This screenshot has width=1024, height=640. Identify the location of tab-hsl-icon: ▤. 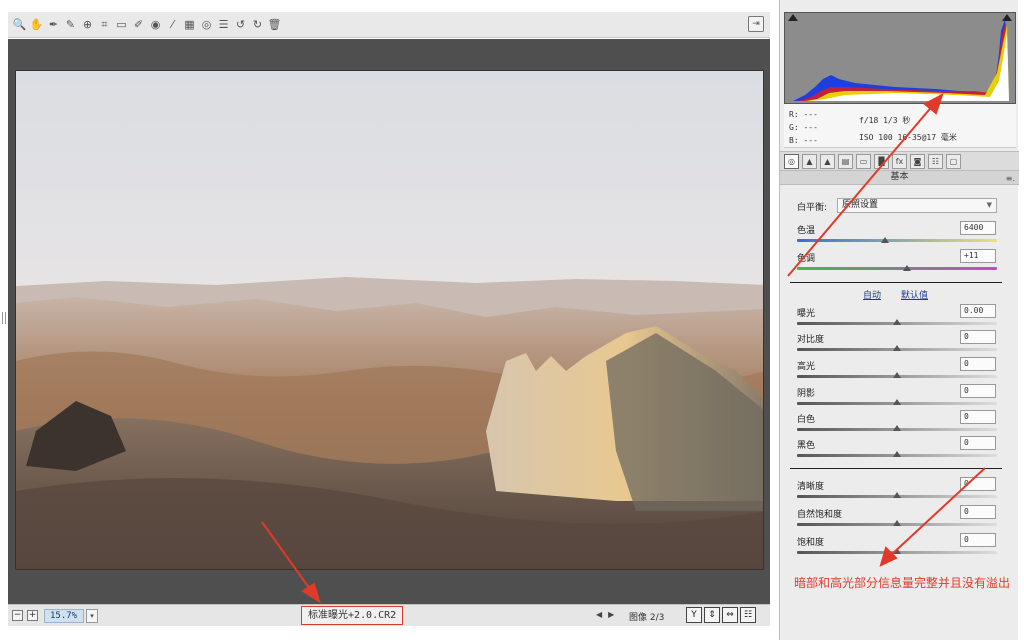
(845, 161).